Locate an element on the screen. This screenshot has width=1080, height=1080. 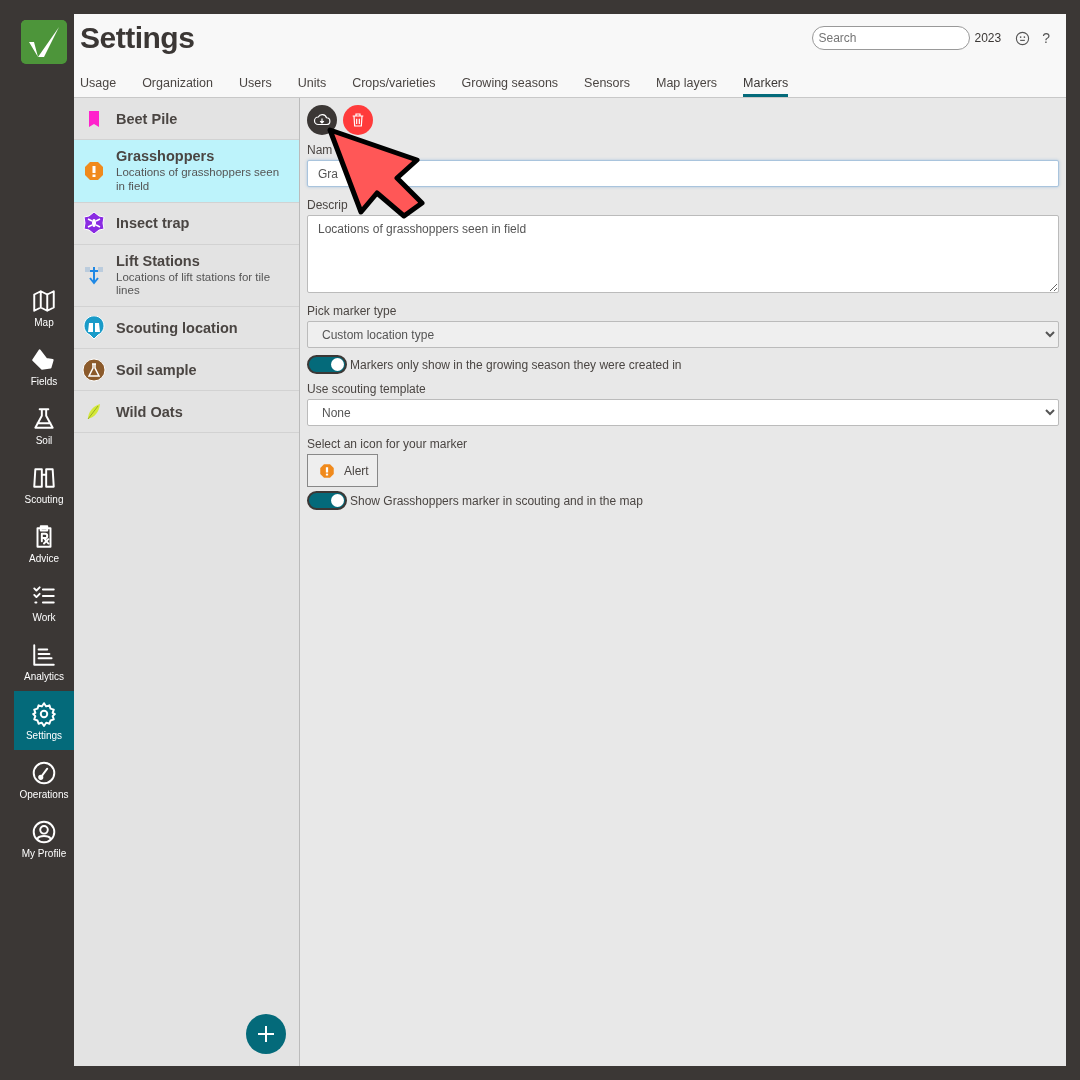
add-button is located at coordinates (266, 1034).